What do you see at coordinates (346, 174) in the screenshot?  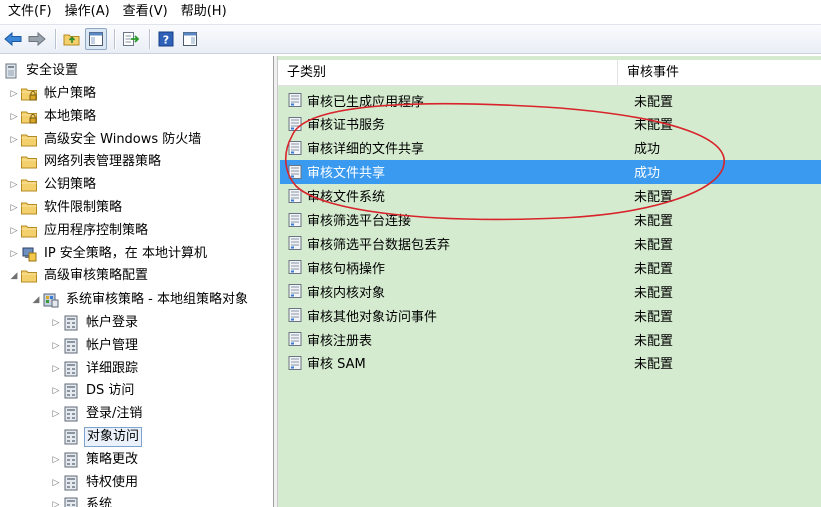 I see `subcategory-name: 审核文件共享` at bounding box center [346, 174].